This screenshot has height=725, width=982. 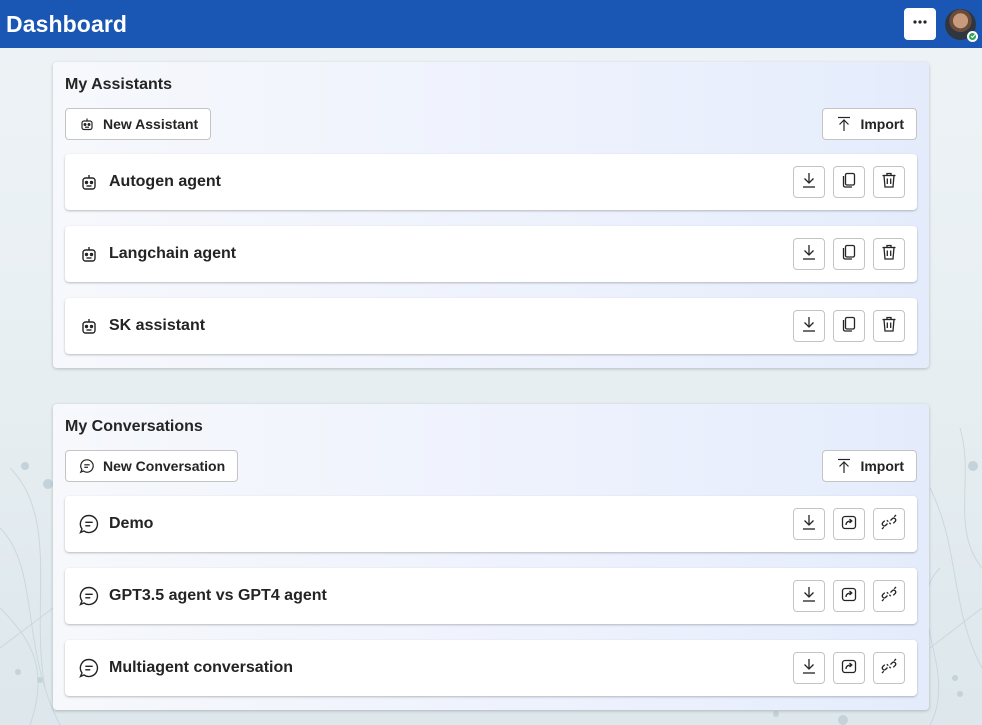 I want to click on import-conversation-button: Import, so click(x=869, y=466).